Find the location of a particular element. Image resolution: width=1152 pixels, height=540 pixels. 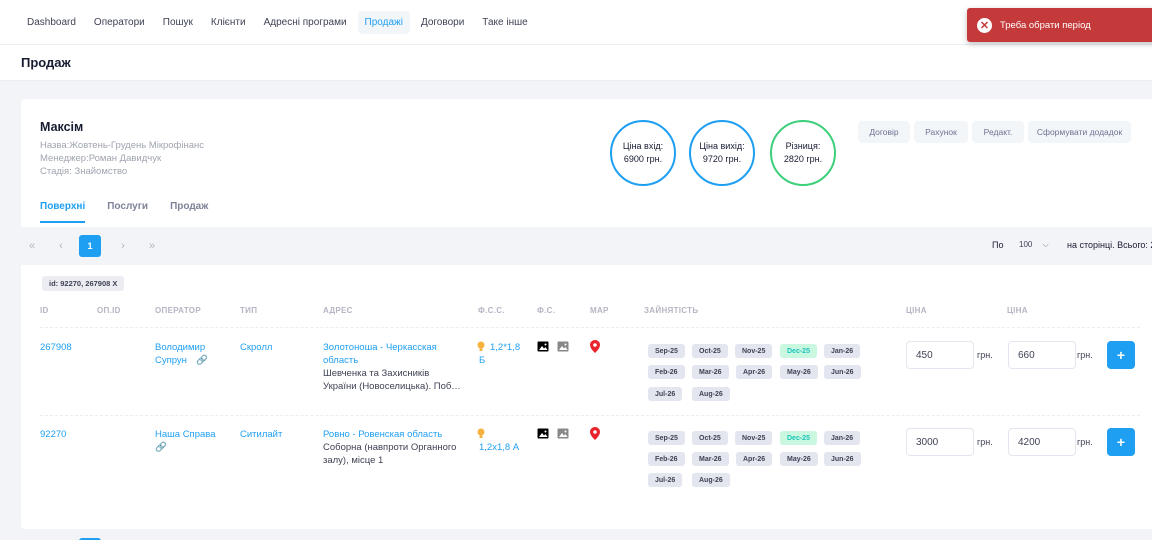

row-address-link-line1: Ровно - Ровенская область is located at coordinates (382, 434).